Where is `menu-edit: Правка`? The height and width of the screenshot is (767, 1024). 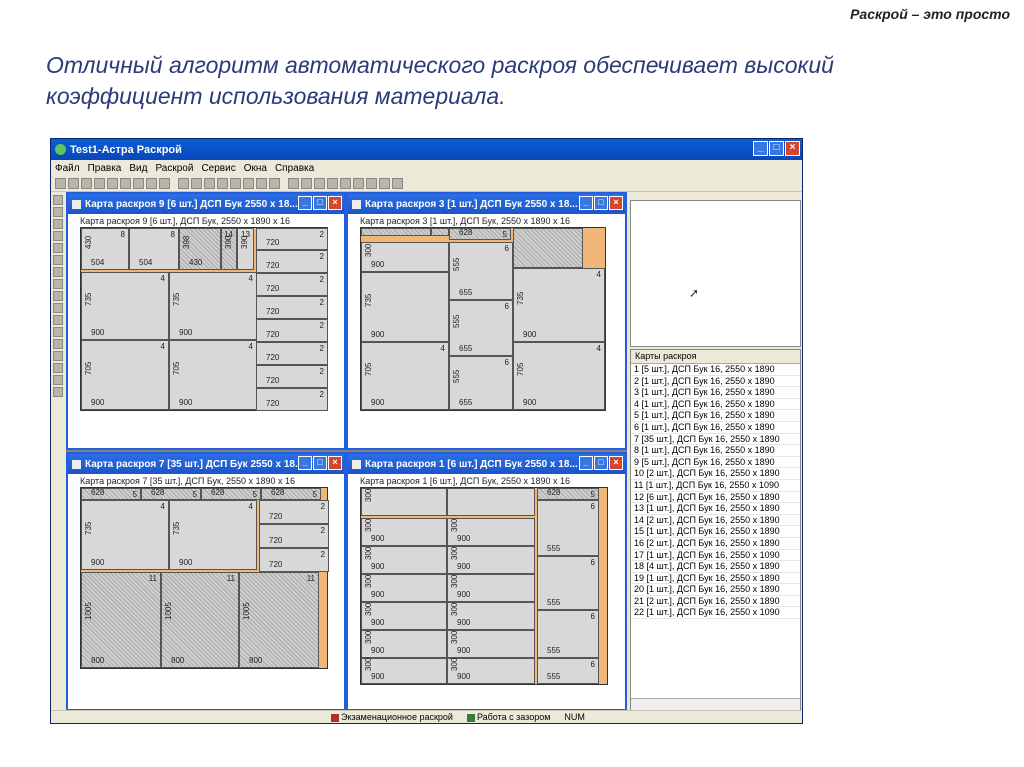 menu-edit: Правка is located at coordinates (105, 168).